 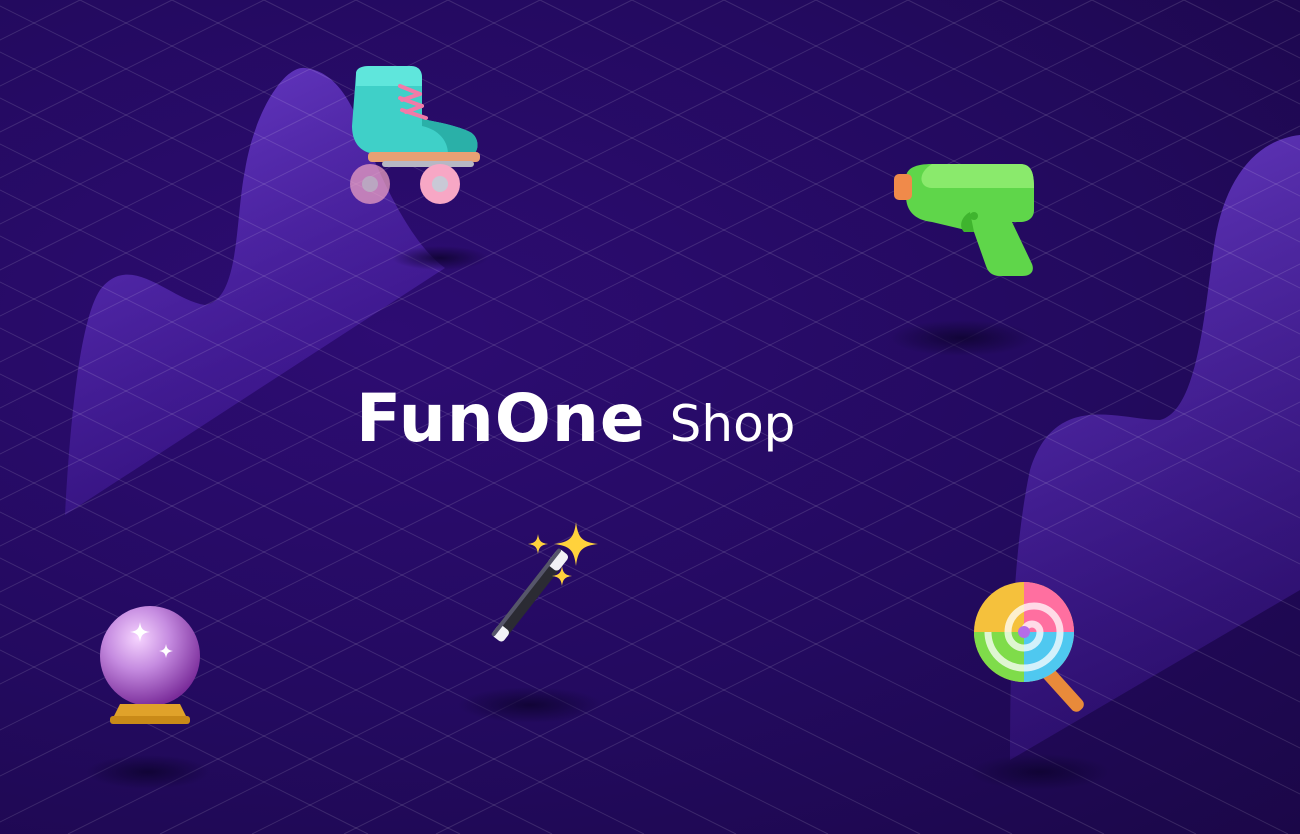 What do you see at coordinates (151, 665) in the screenshot?
I see `crystal-ball-icon` at bounding box center [151, 665].